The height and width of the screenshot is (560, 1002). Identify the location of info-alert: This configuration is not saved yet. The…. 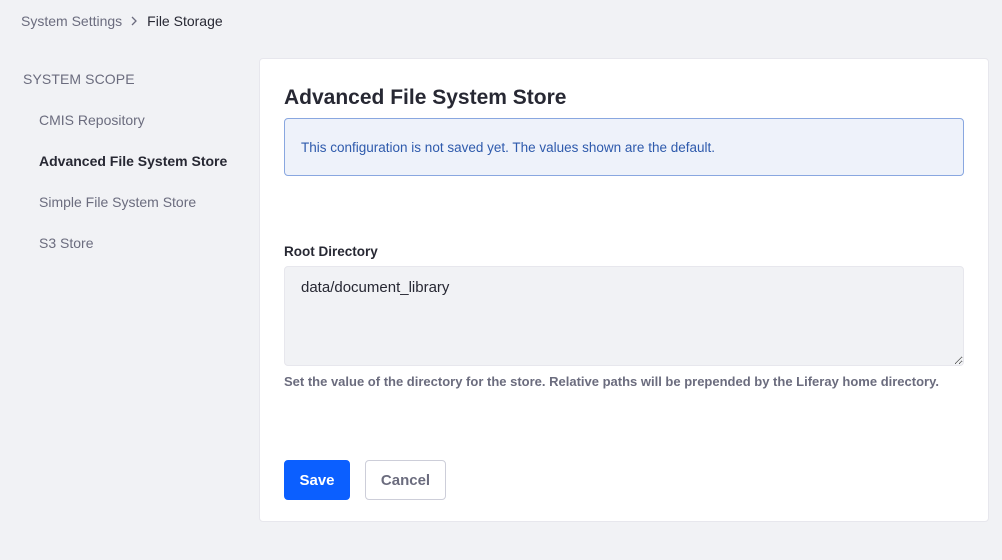
(624, 147).